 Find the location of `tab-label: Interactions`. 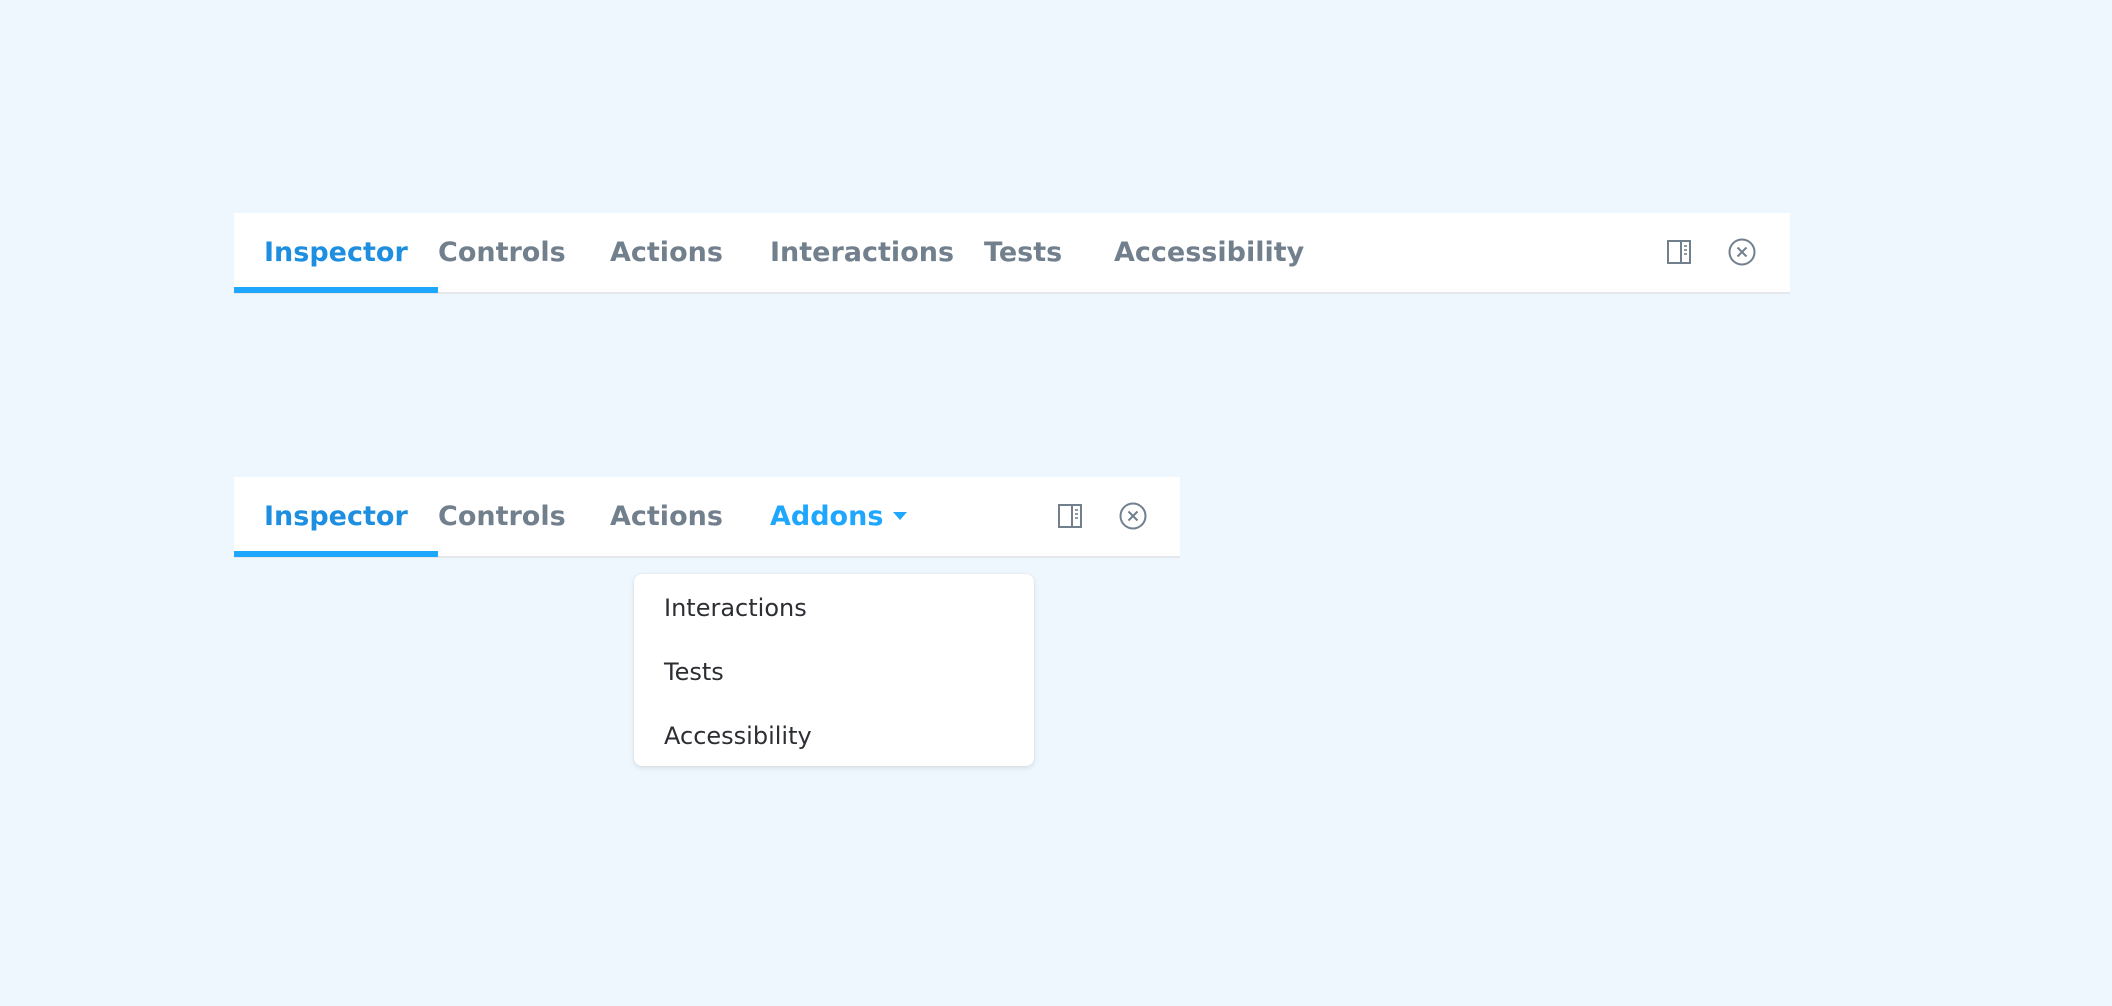

tab-label: Interactions is located at coordinates (862, 252).